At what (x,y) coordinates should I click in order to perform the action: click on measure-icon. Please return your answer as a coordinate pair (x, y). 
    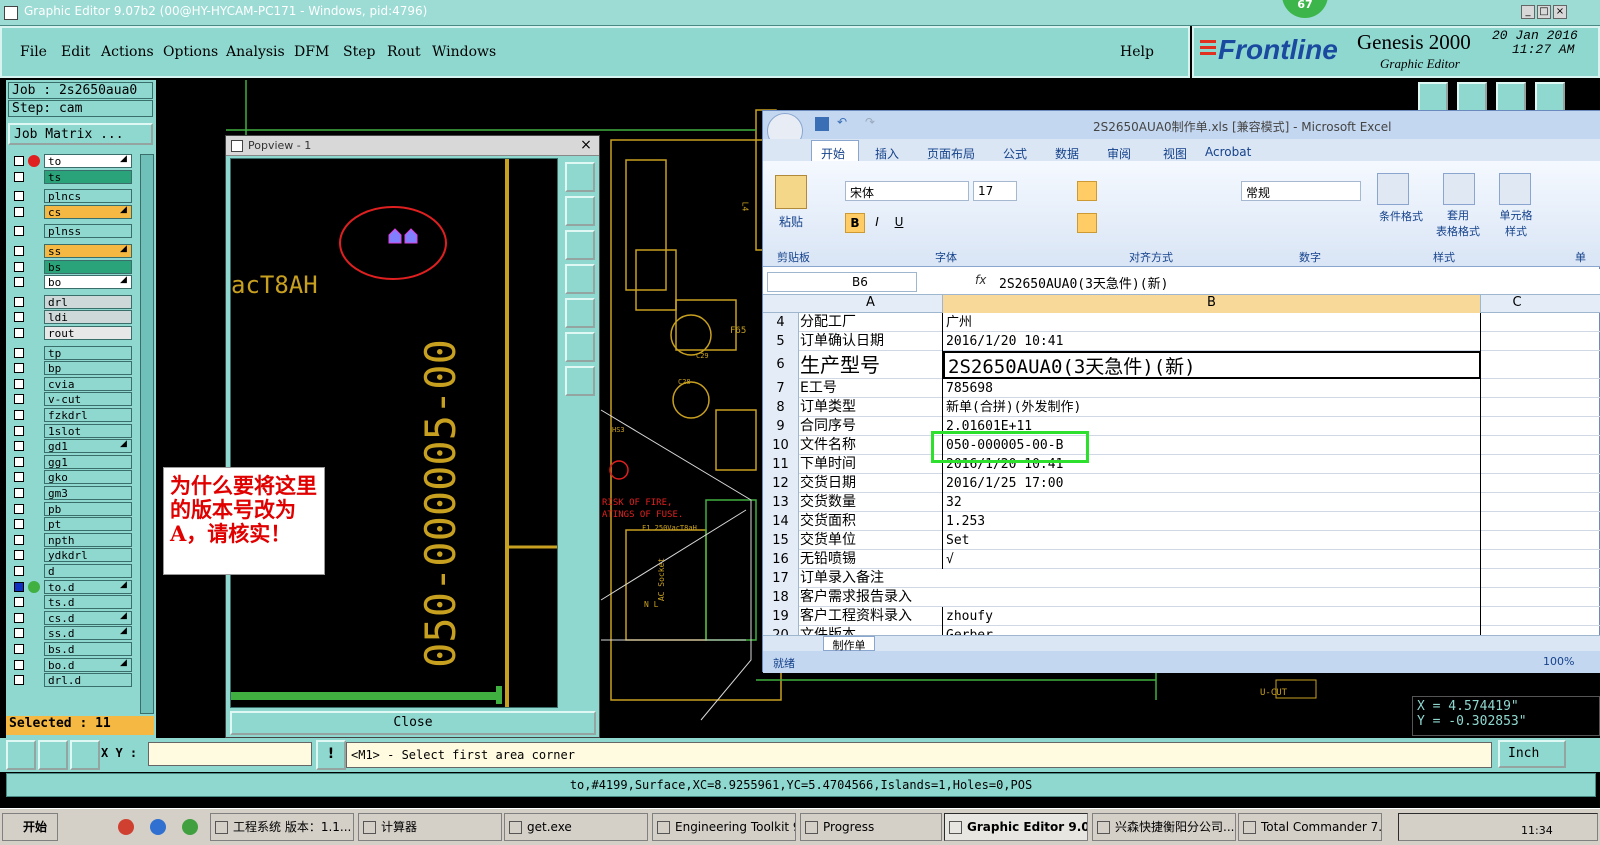
    Looking at the image, I should click on (21, 755).